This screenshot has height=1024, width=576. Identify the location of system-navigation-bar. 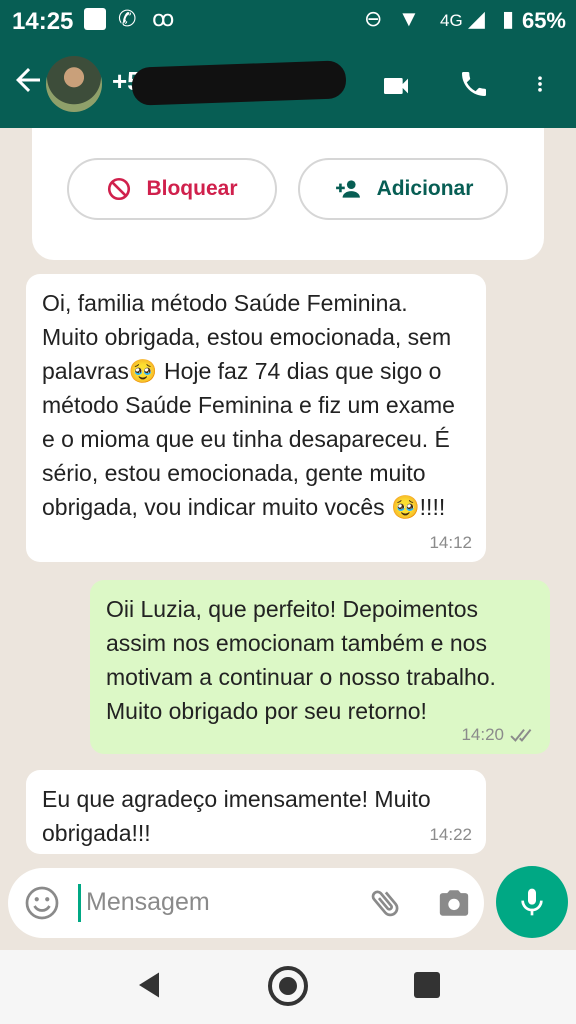
(288, 987).